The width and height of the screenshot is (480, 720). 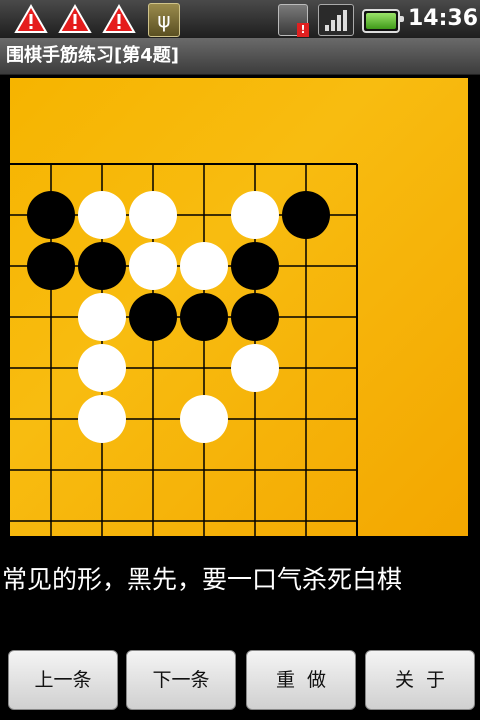 What do you see at coordinates (420, 680) in the screenshot?
I see `about-button: 关 于` at bounding box center [420, 680].